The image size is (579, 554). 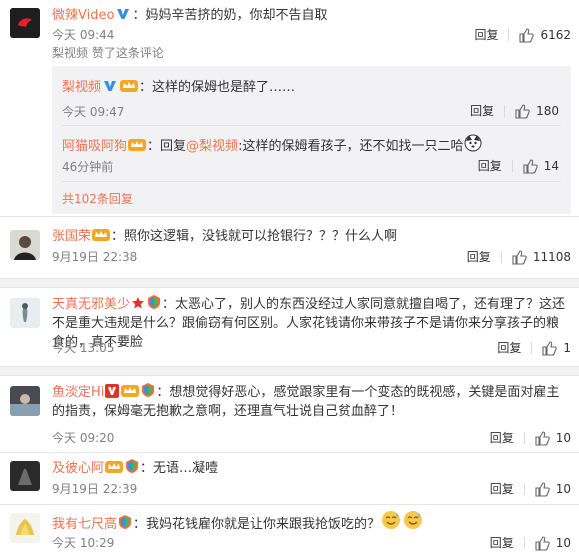 What do you see at coordinates (78, 468) in the screenshot?
I see `commenter-name: 及彼心阿` at bounding box center [78, 468].